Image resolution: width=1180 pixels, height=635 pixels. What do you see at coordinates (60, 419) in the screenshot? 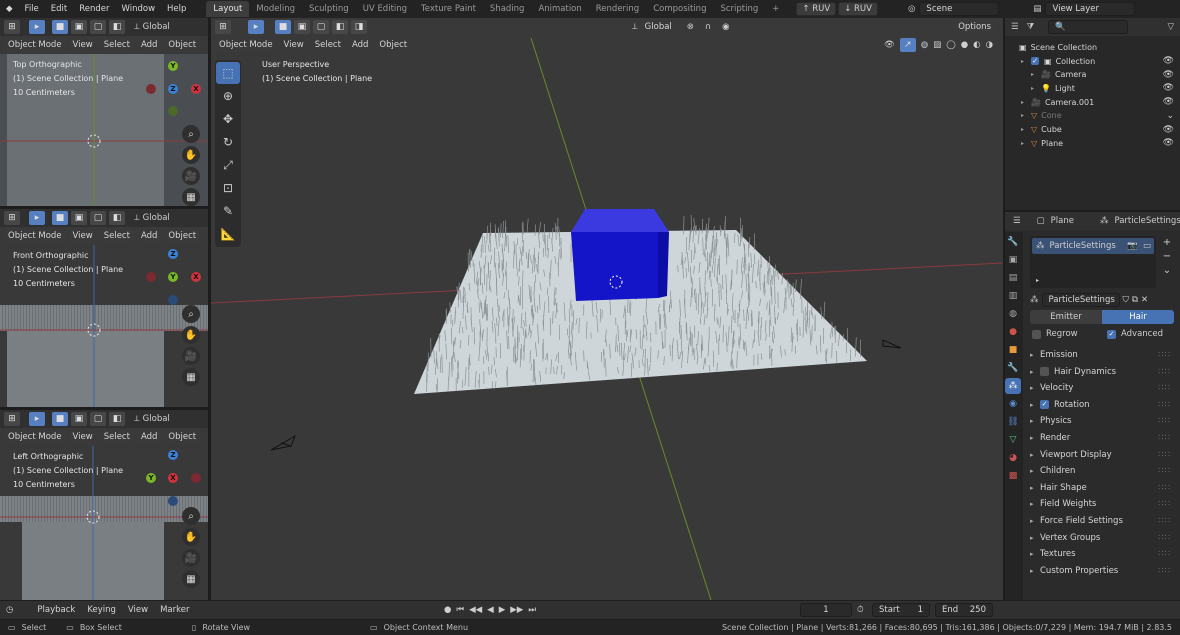
I see `select-mode-new-icon: ■` at bounding box center [60, 419].